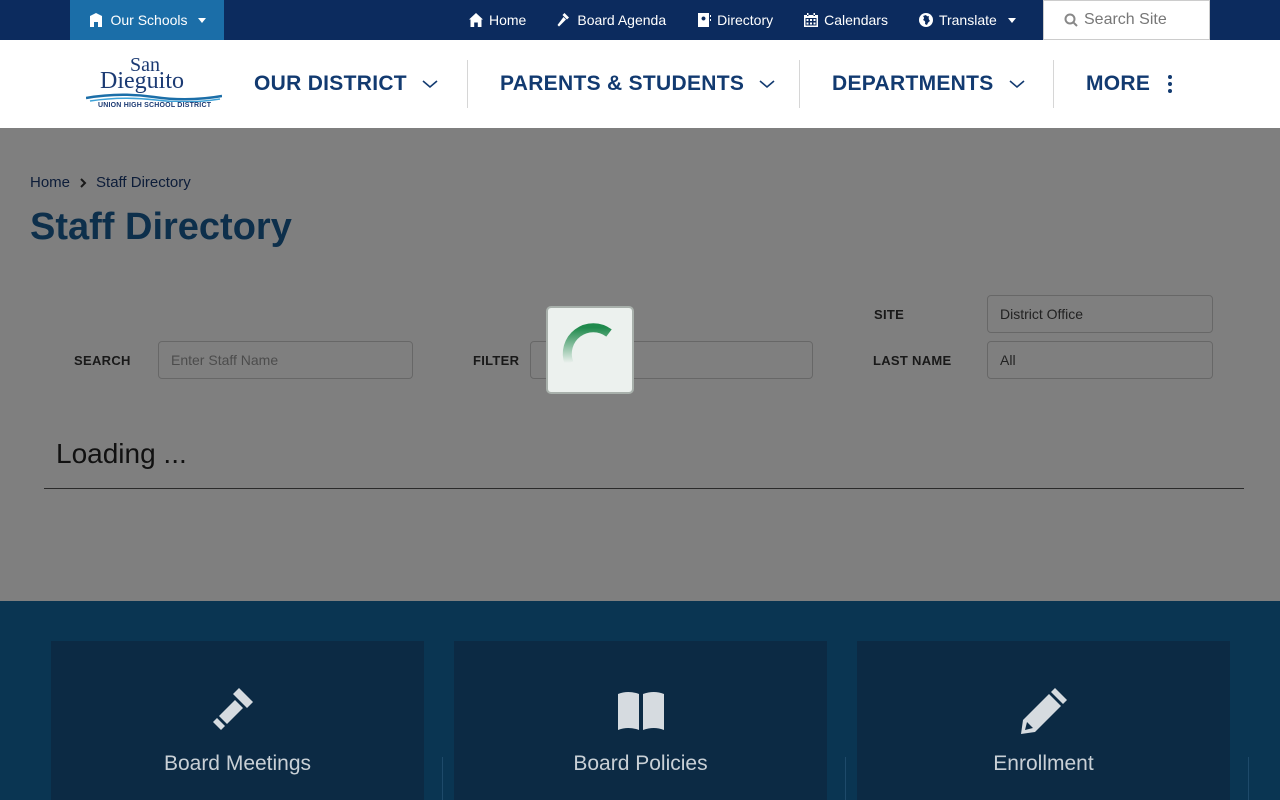 Image resolution: width=1280 pixels, height=800 pixels. I want to click on nav-label: DEPARTMENTS, so click(913, 83).